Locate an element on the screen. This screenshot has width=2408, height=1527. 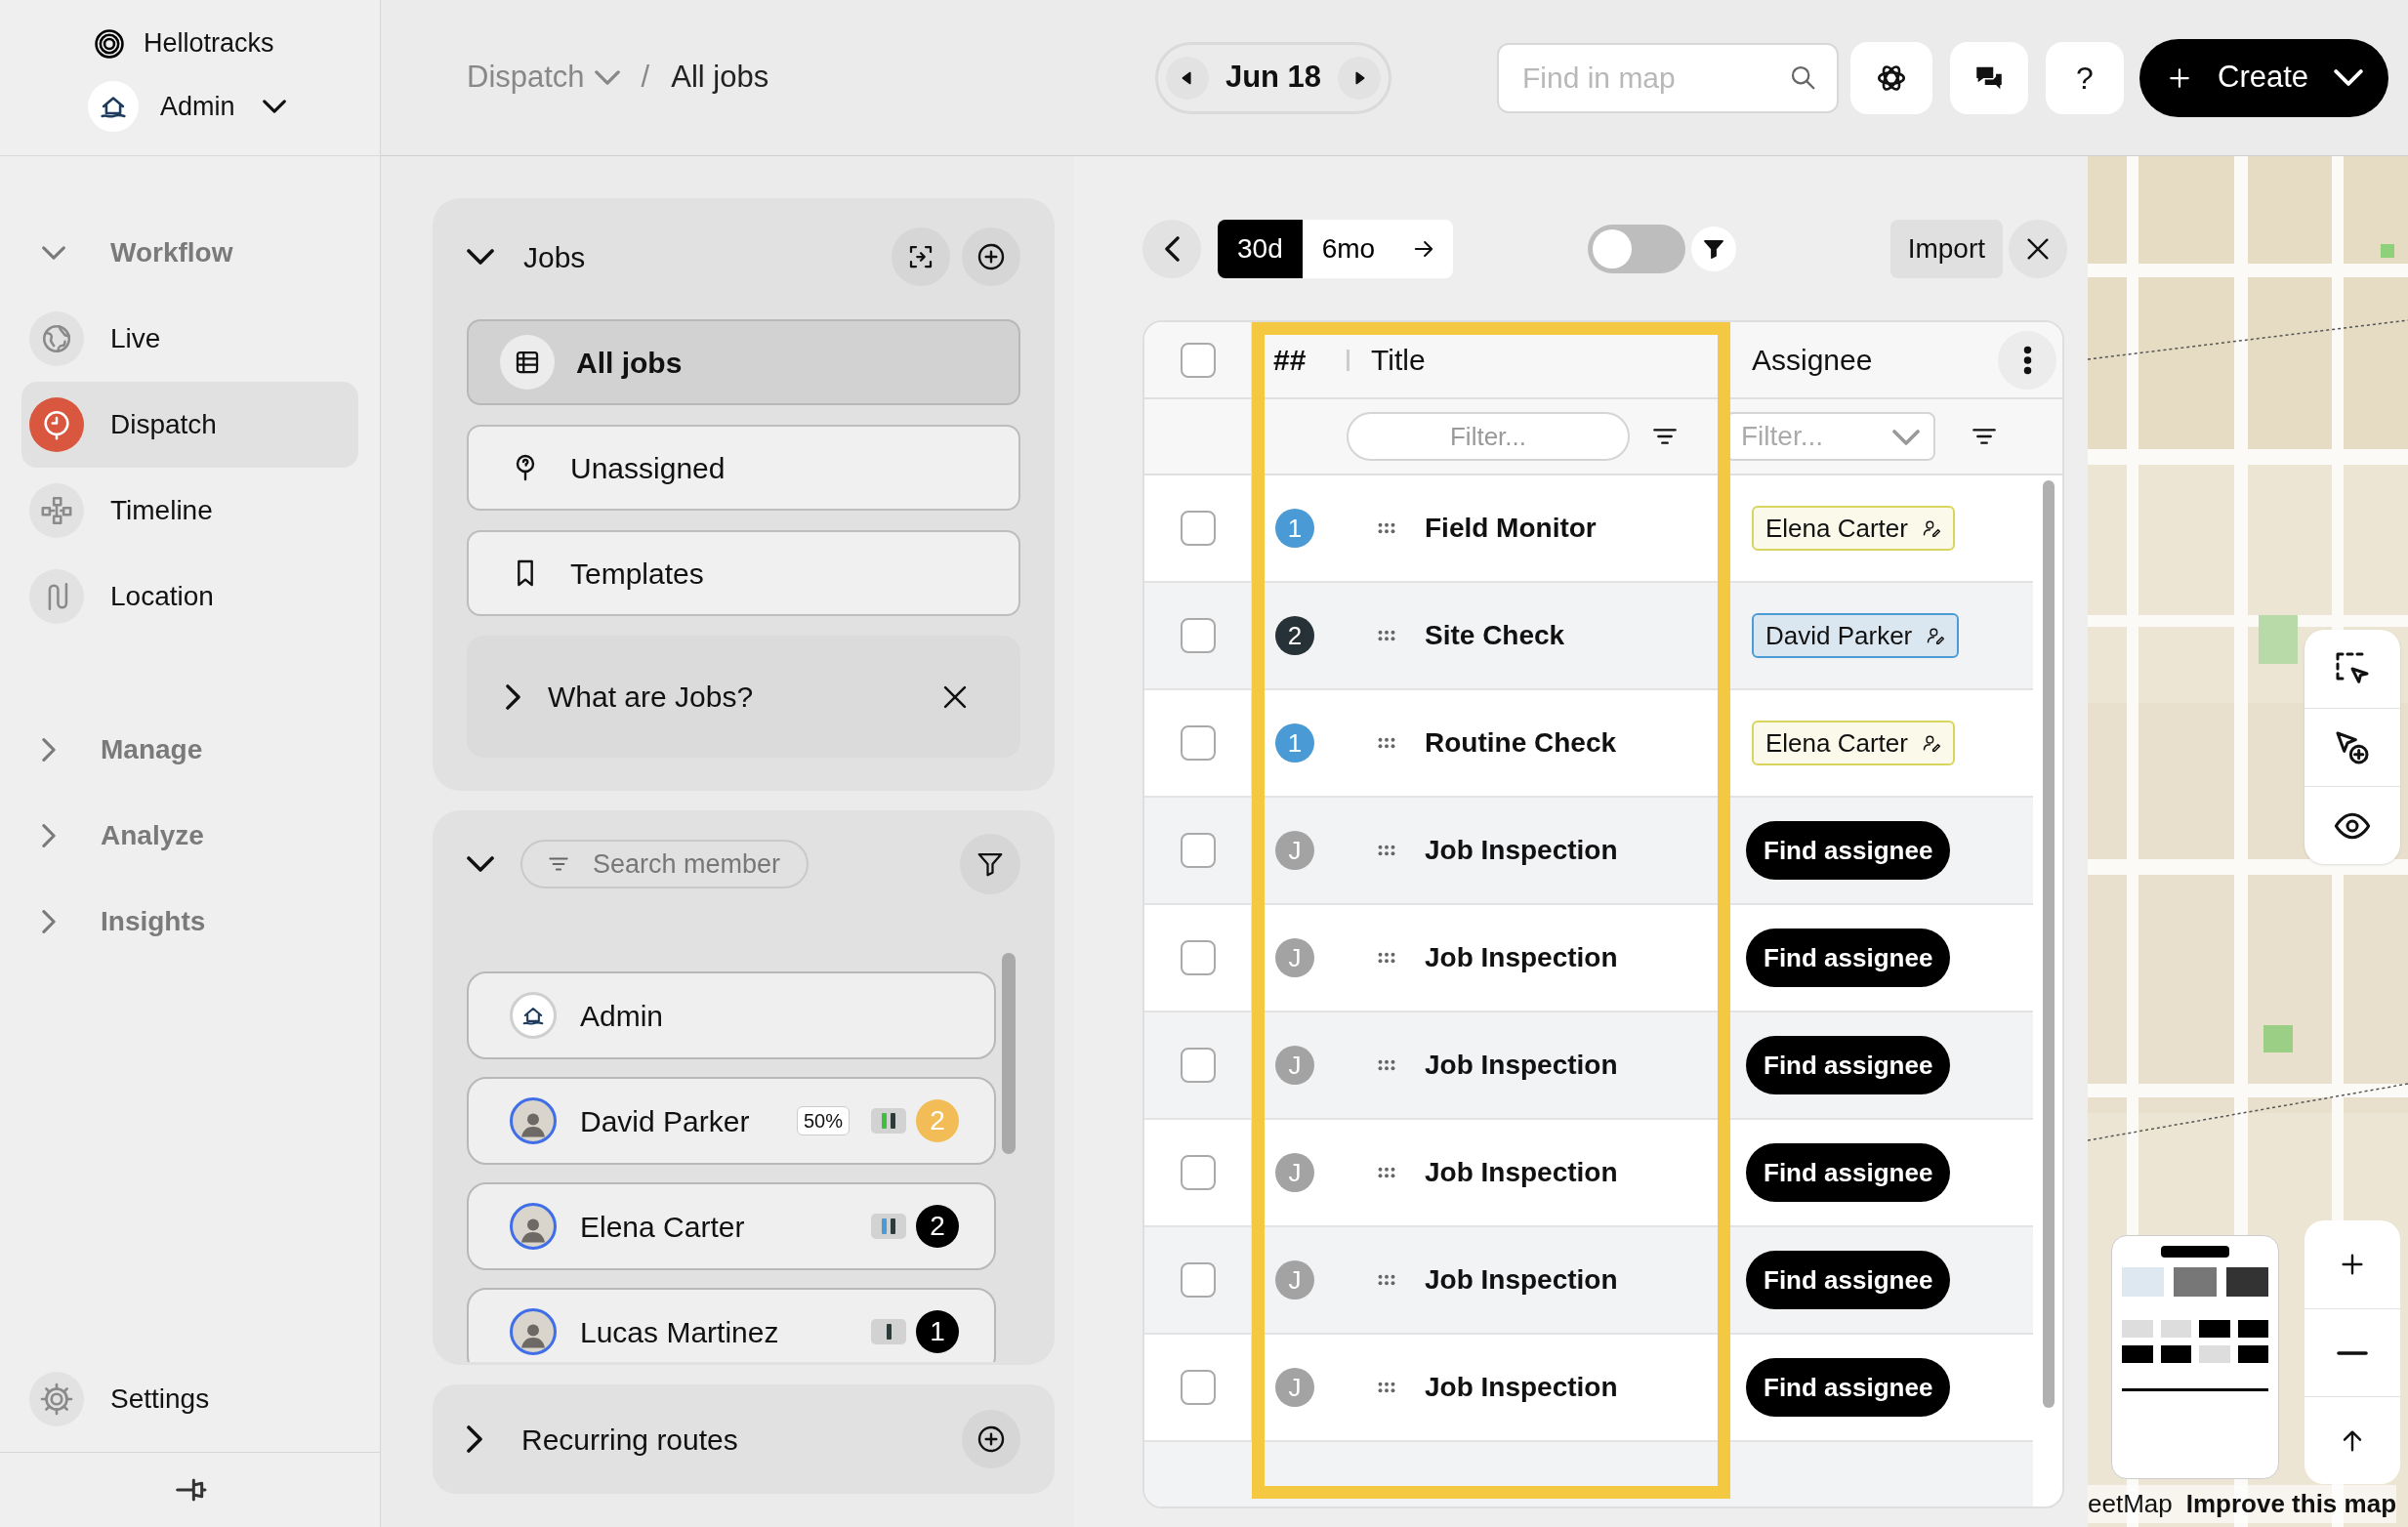
help-button: ? is located at coordinates (2085, 77).